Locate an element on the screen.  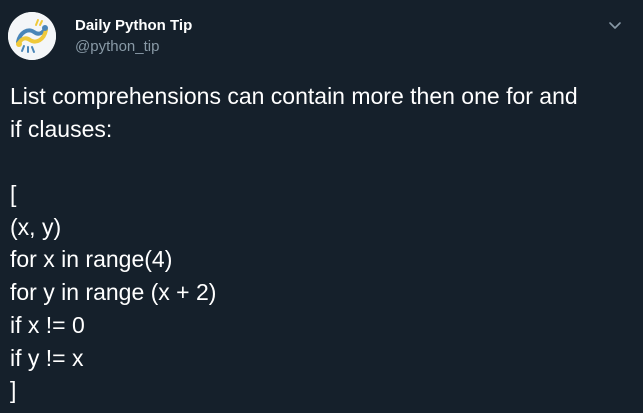
code-line: for x in range(4) is located at coordinates (91, 259).